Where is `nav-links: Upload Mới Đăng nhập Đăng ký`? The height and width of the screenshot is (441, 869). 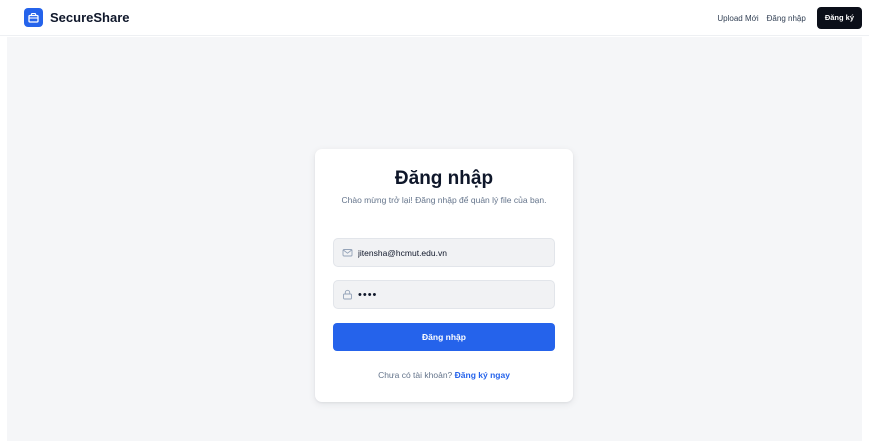 nav-links: Upload Mới Đăng nhập Đăng ký is located at coordinates (789, 18).